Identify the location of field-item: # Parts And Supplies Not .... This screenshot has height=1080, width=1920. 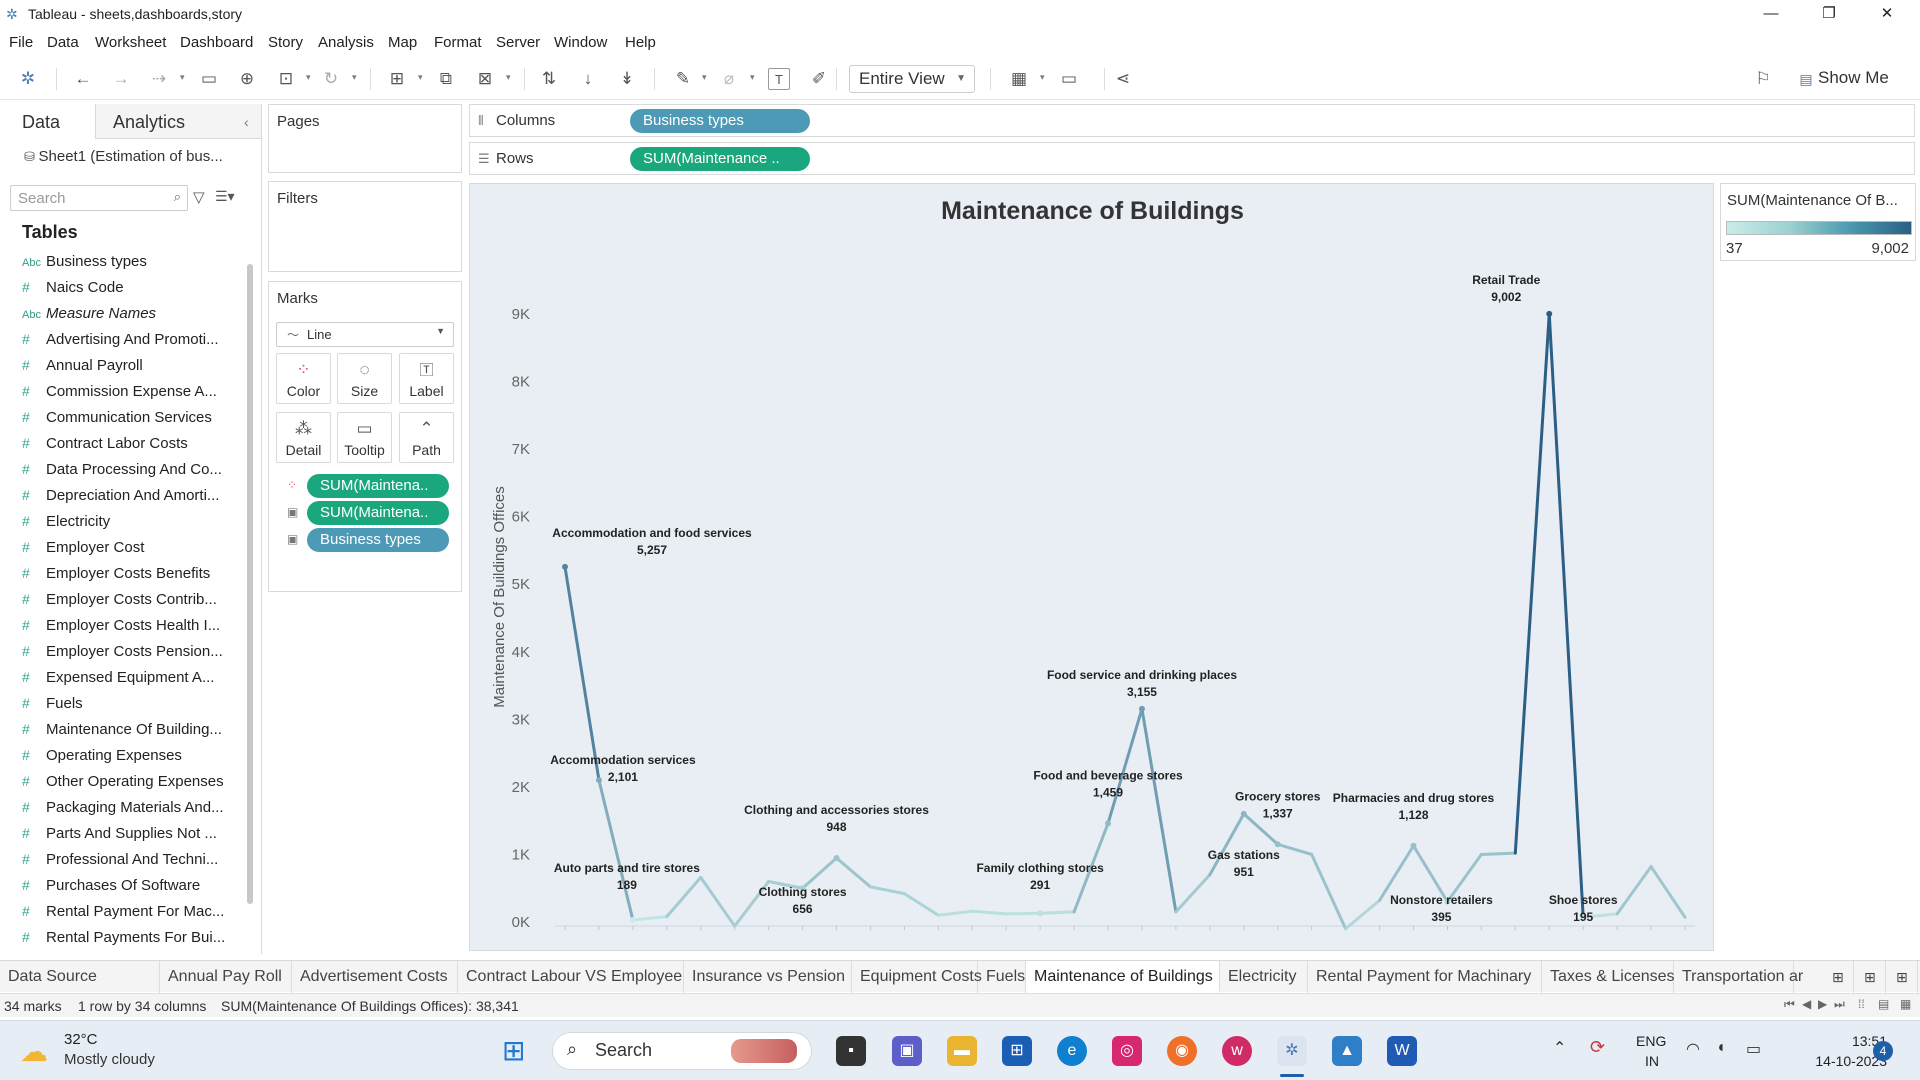
(132, 837).